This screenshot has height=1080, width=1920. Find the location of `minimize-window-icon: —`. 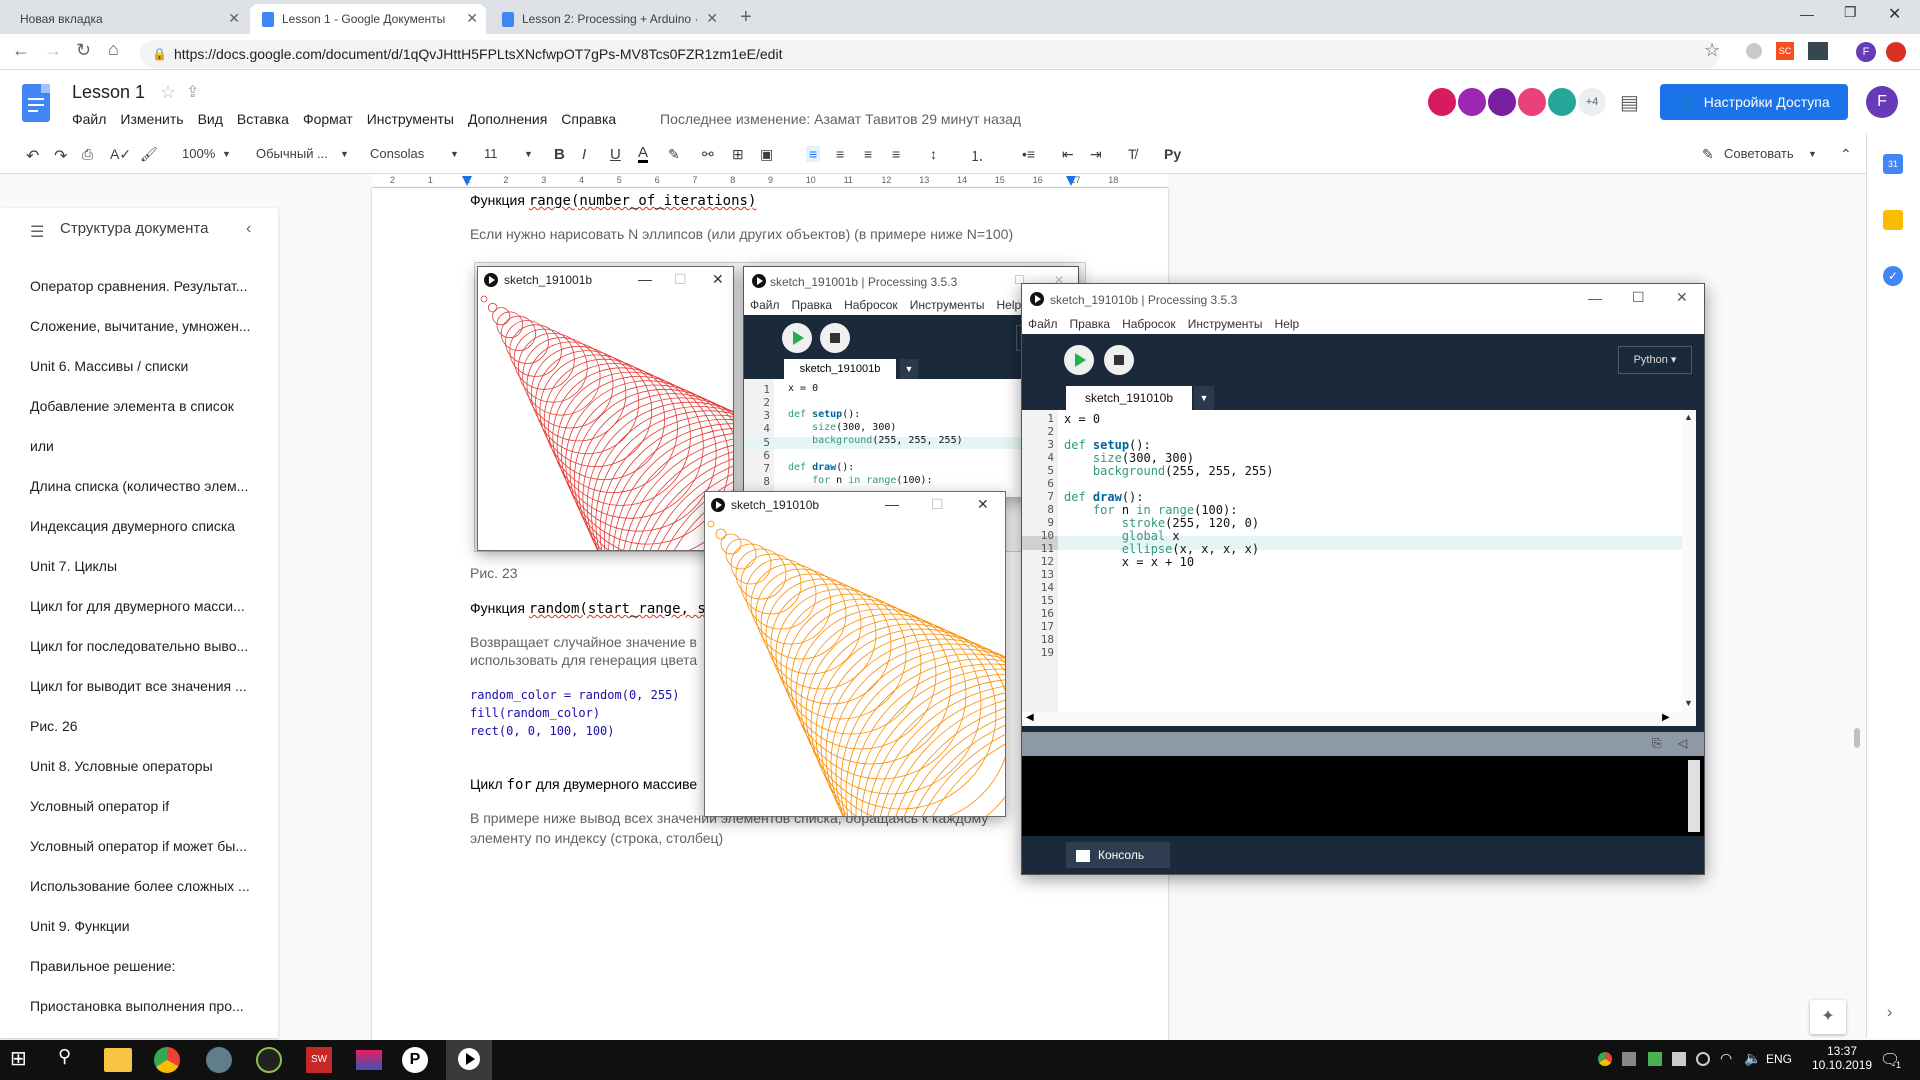

minimize-window-icon: — is located at coordinates (1807, 14).